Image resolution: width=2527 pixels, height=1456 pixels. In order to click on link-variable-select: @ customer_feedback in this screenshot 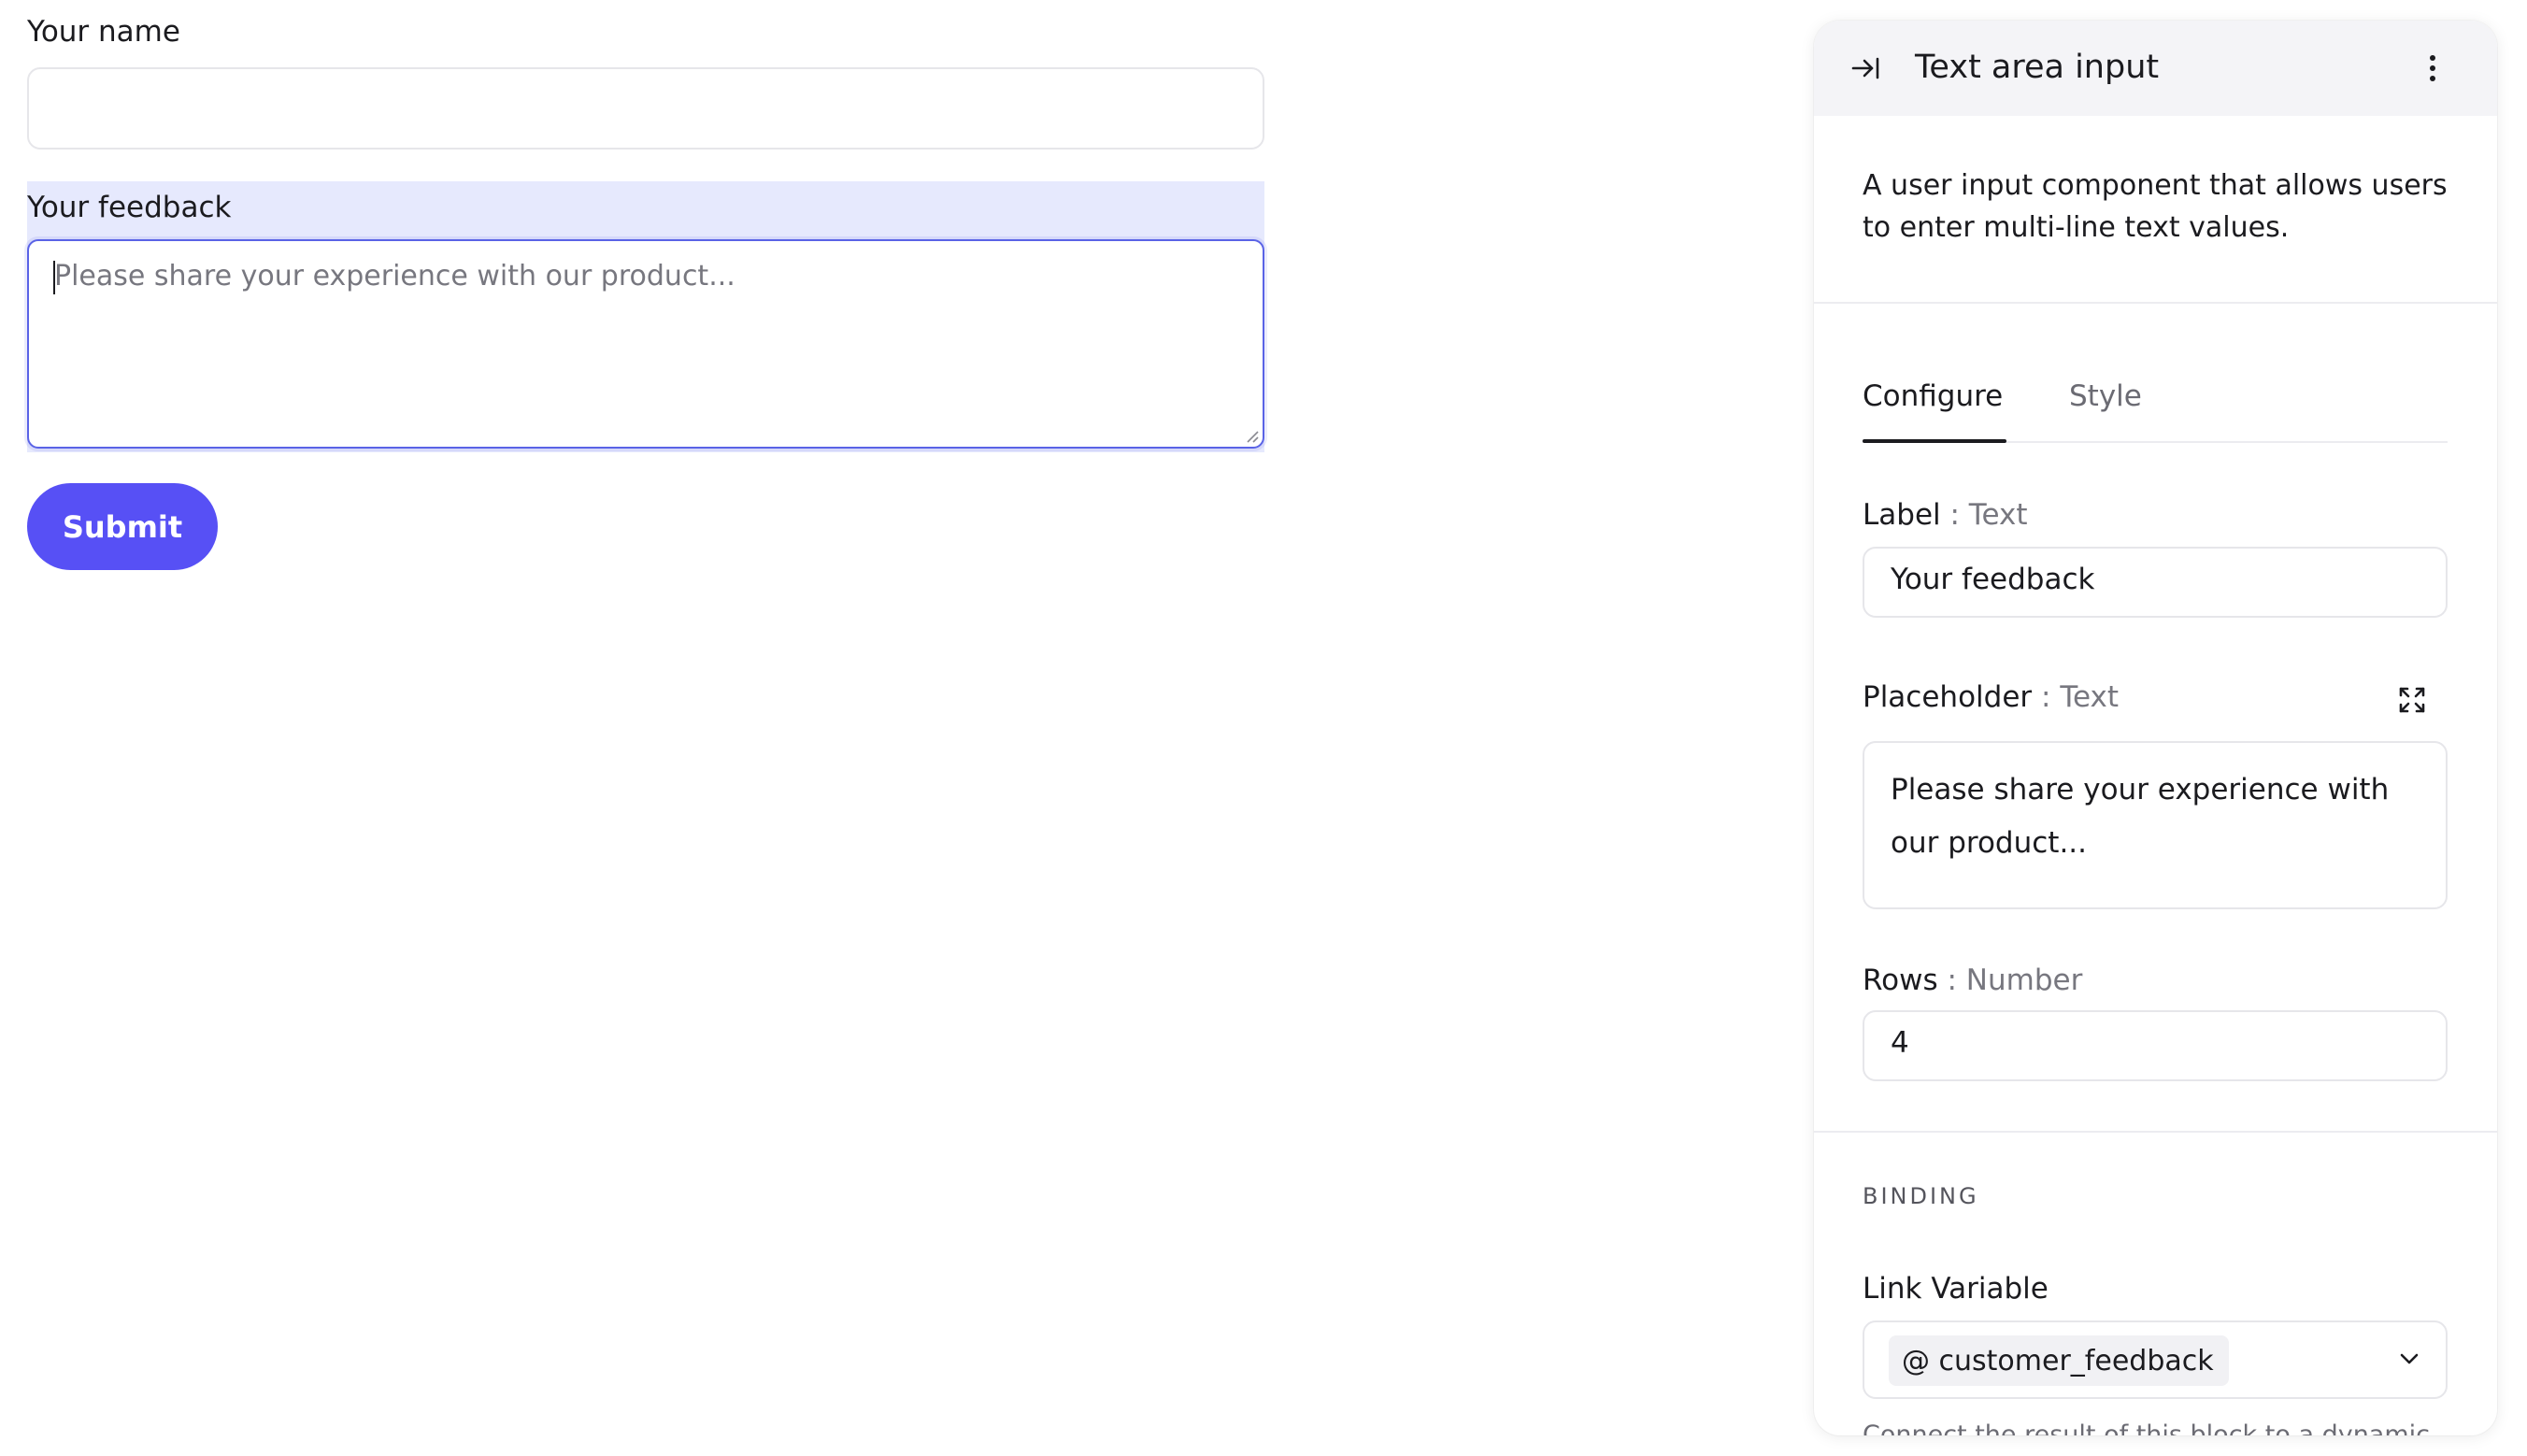, I will do `click(2156, 1359)`.